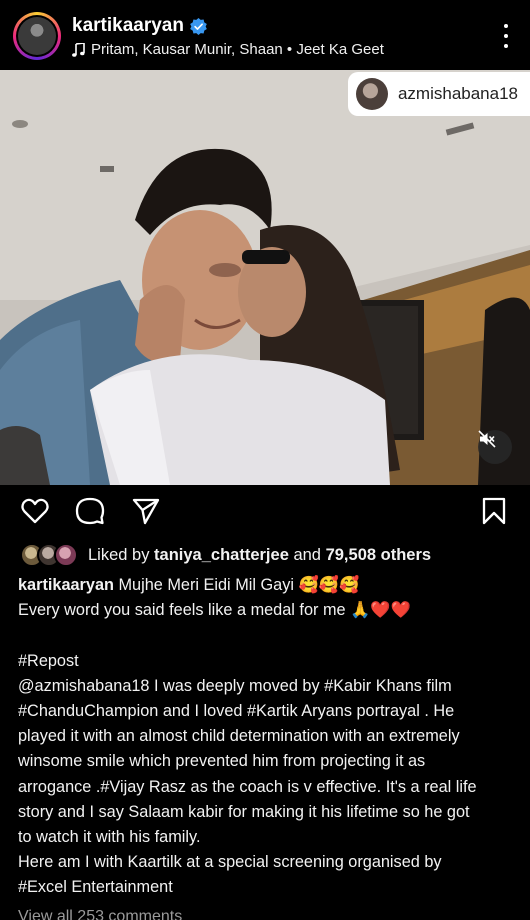  What do you see at coordinates (506, 36) in the screenshot?
I see `more-options-icon` at bounding box center [506, 36].